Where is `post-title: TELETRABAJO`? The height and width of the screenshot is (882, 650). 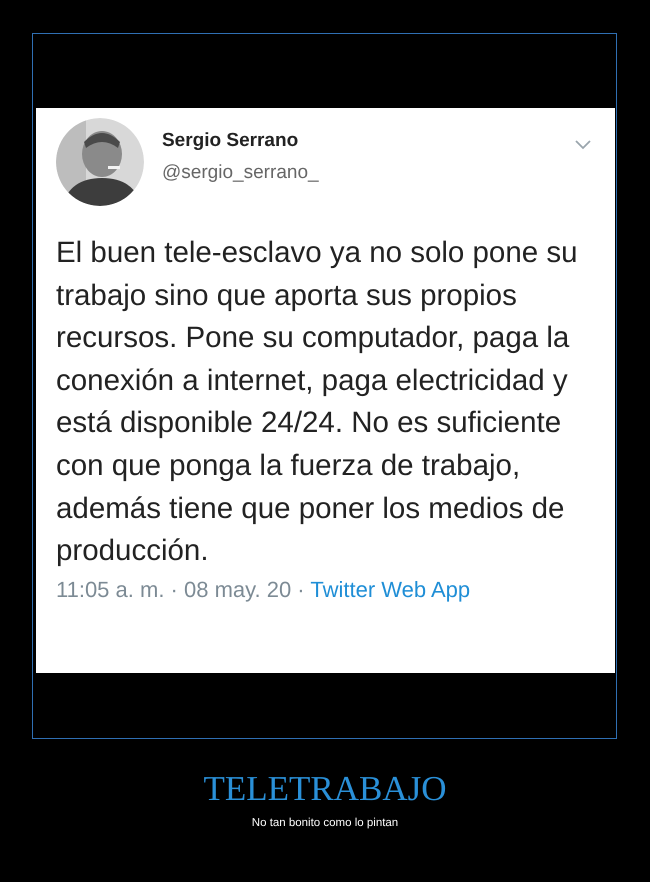 post-title: TELETRABAJO is located at coordinates (325, 789).